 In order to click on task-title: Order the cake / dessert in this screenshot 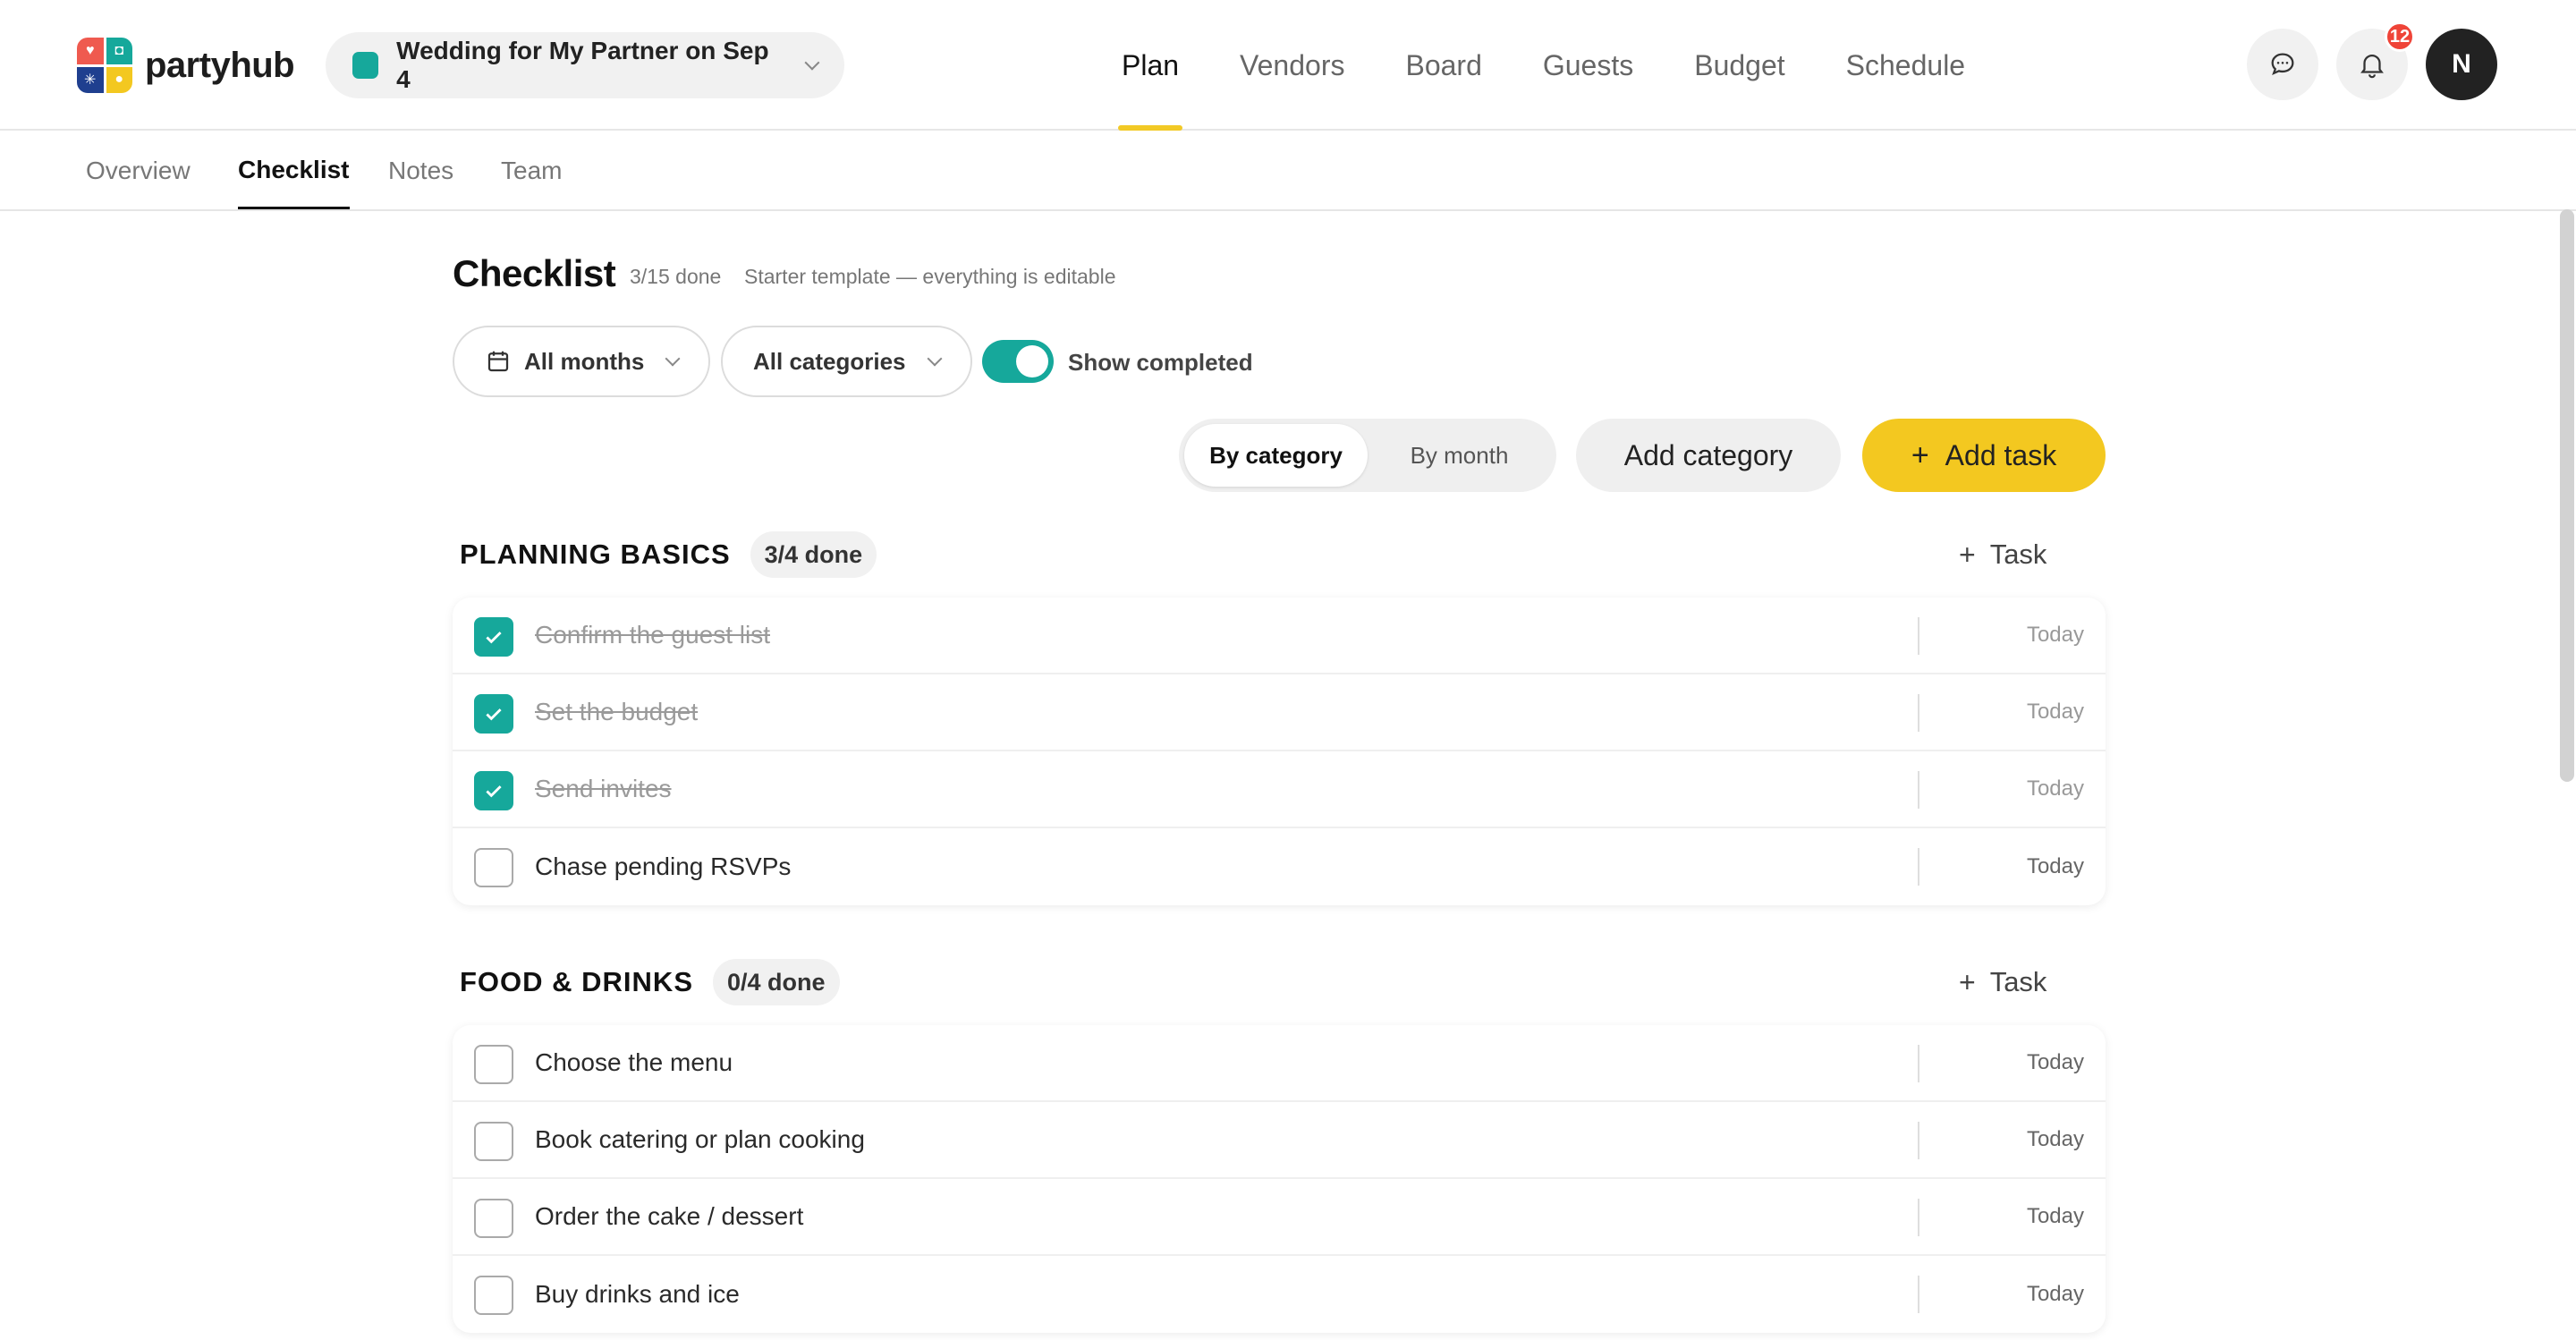, I will do `click(669, 1216)`.